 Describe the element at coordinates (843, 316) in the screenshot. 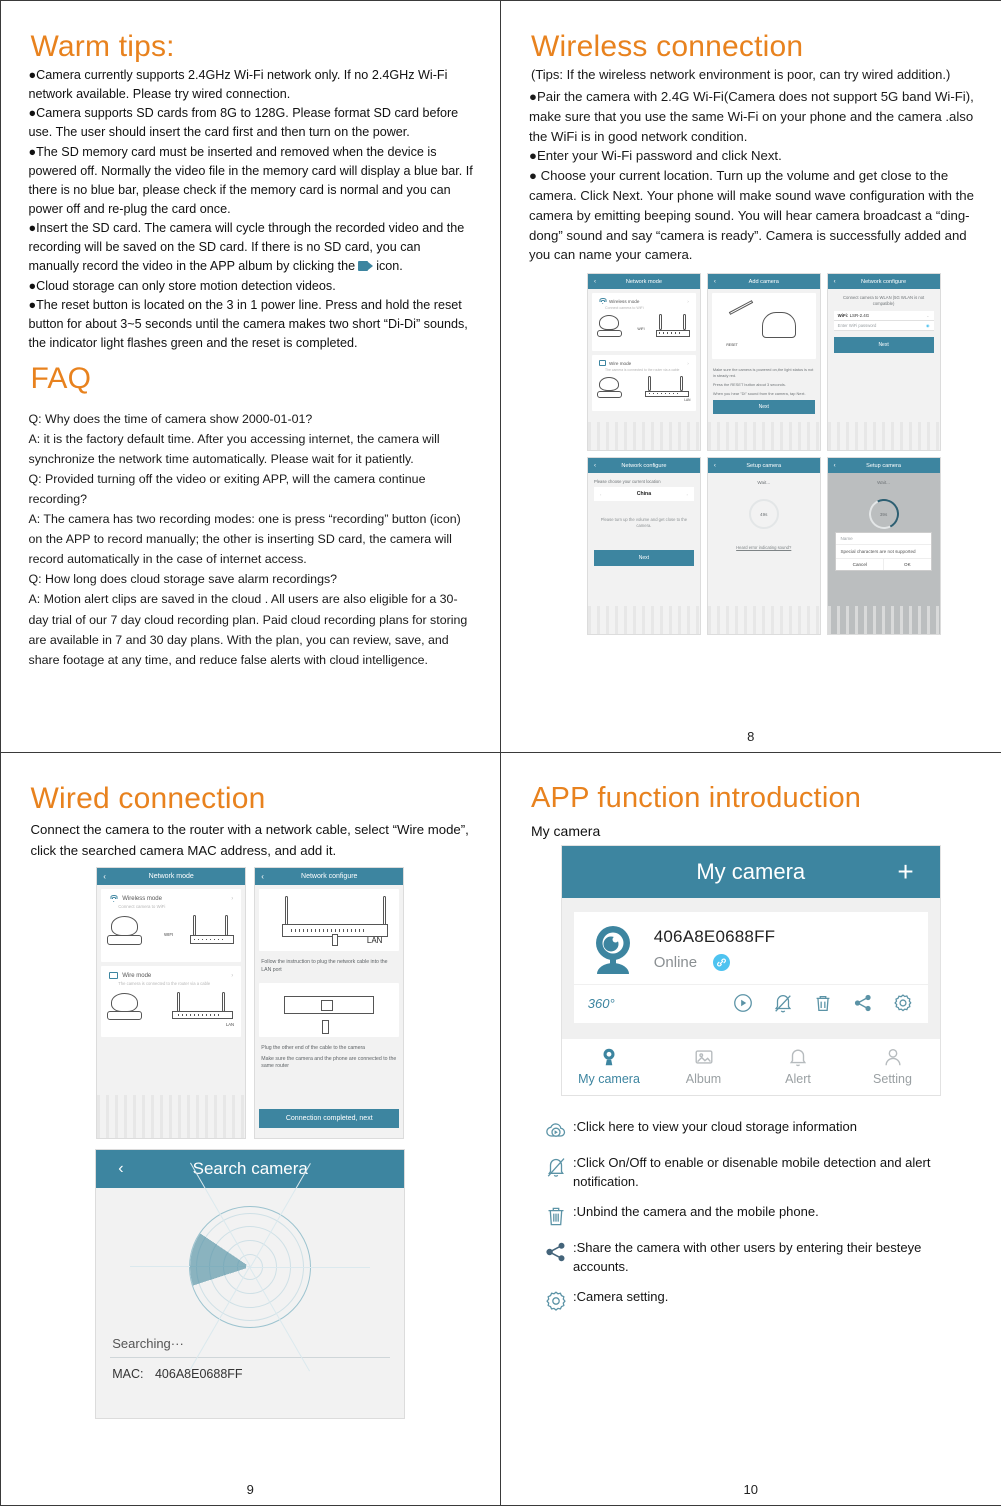

I see `wifi-label: WiFi:` at that location.